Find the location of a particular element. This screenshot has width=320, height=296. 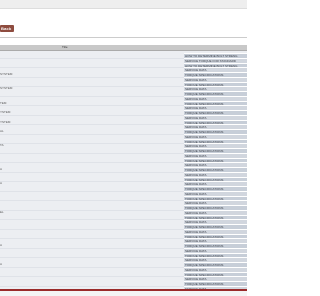

footer-area is located at coordinates (123, 293).